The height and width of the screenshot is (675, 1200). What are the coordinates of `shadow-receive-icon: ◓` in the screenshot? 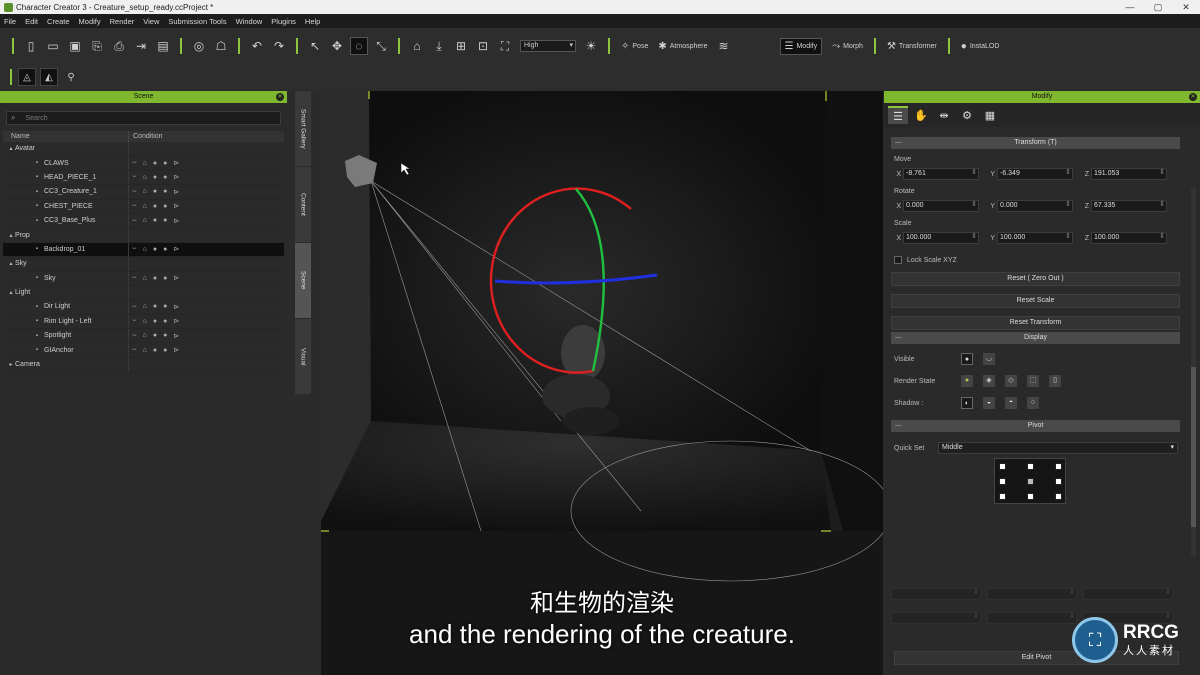 It's located at (1011, 403).